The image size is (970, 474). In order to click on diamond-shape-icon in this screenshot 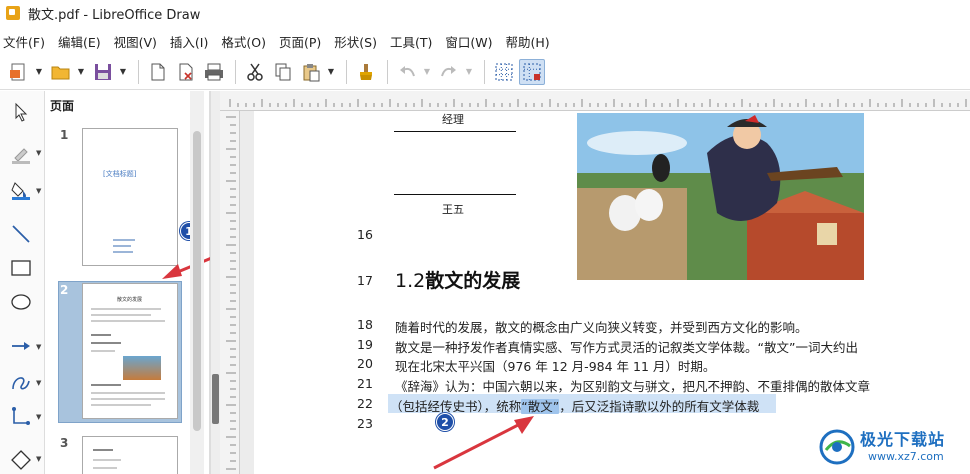, I will do `click(21, 460)`.